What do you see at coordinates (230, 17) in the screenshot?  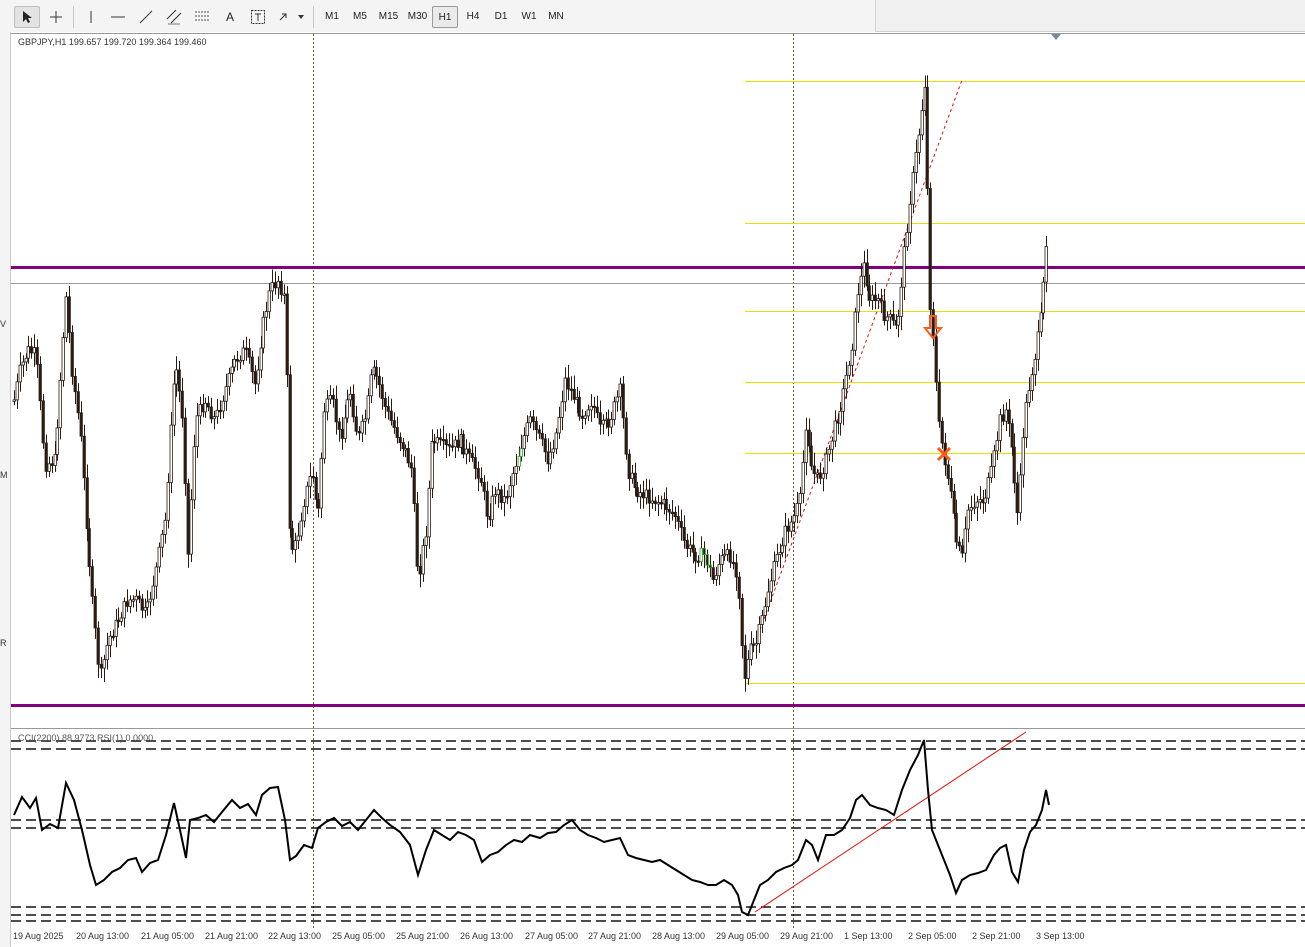 I see `text-icon: A` at bounding box center [230, 17].